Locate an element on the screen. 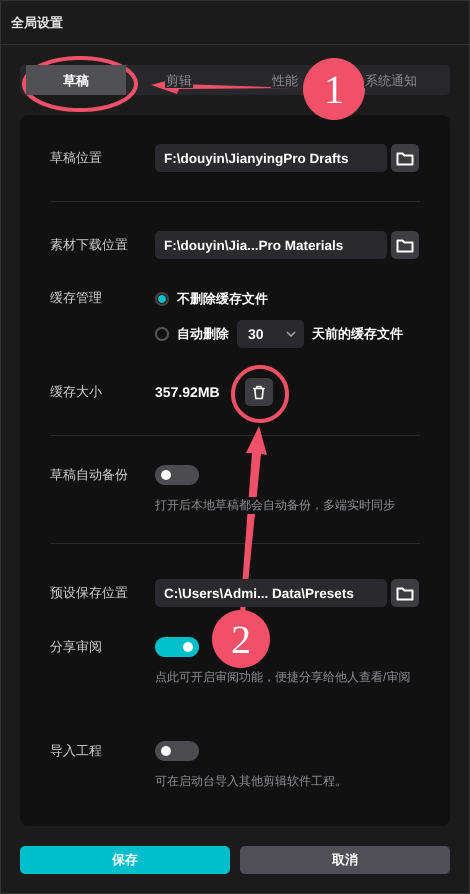  setting-label: 素材下载位置 is located at coordinates (89, 245).